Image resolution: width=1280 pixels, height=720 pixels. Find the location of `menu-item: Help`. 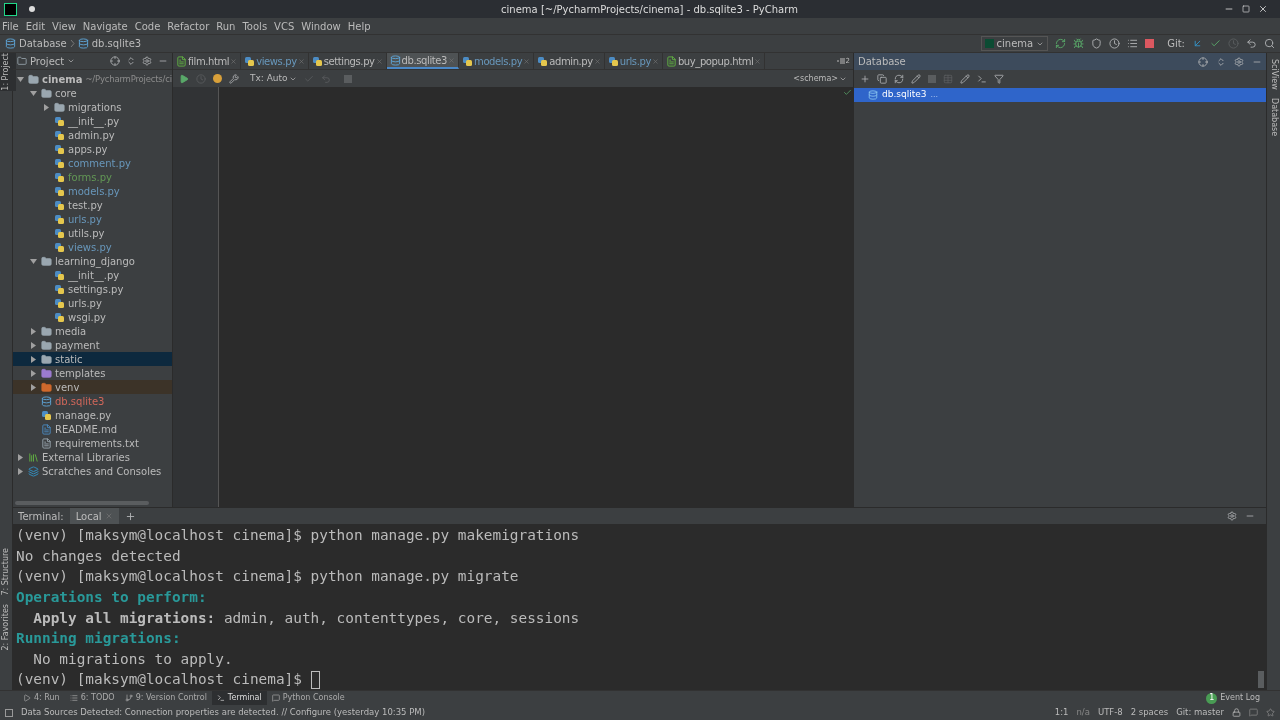

menu-item: Help is located at coordinates (359, 26).